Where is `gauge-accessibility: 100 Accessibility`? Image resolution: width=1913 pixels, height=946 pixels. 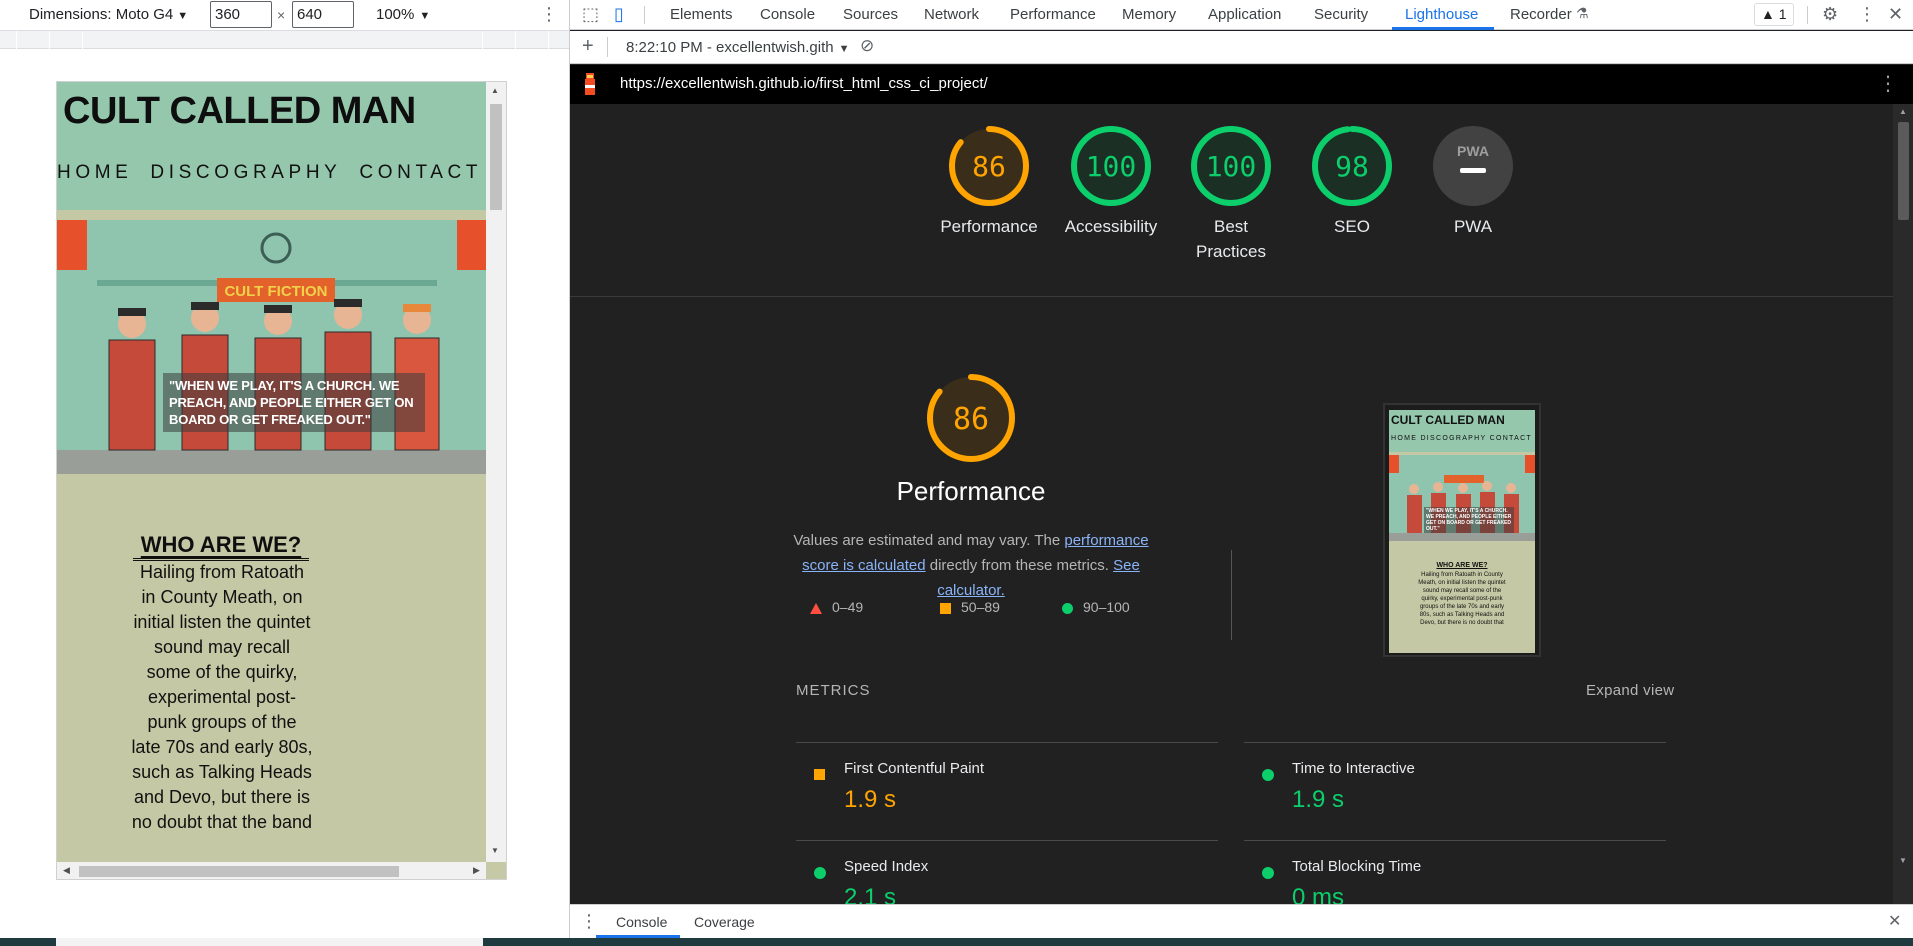
gauge-accessibility: 100 Accessibility is located at coordinates (1111, 181).